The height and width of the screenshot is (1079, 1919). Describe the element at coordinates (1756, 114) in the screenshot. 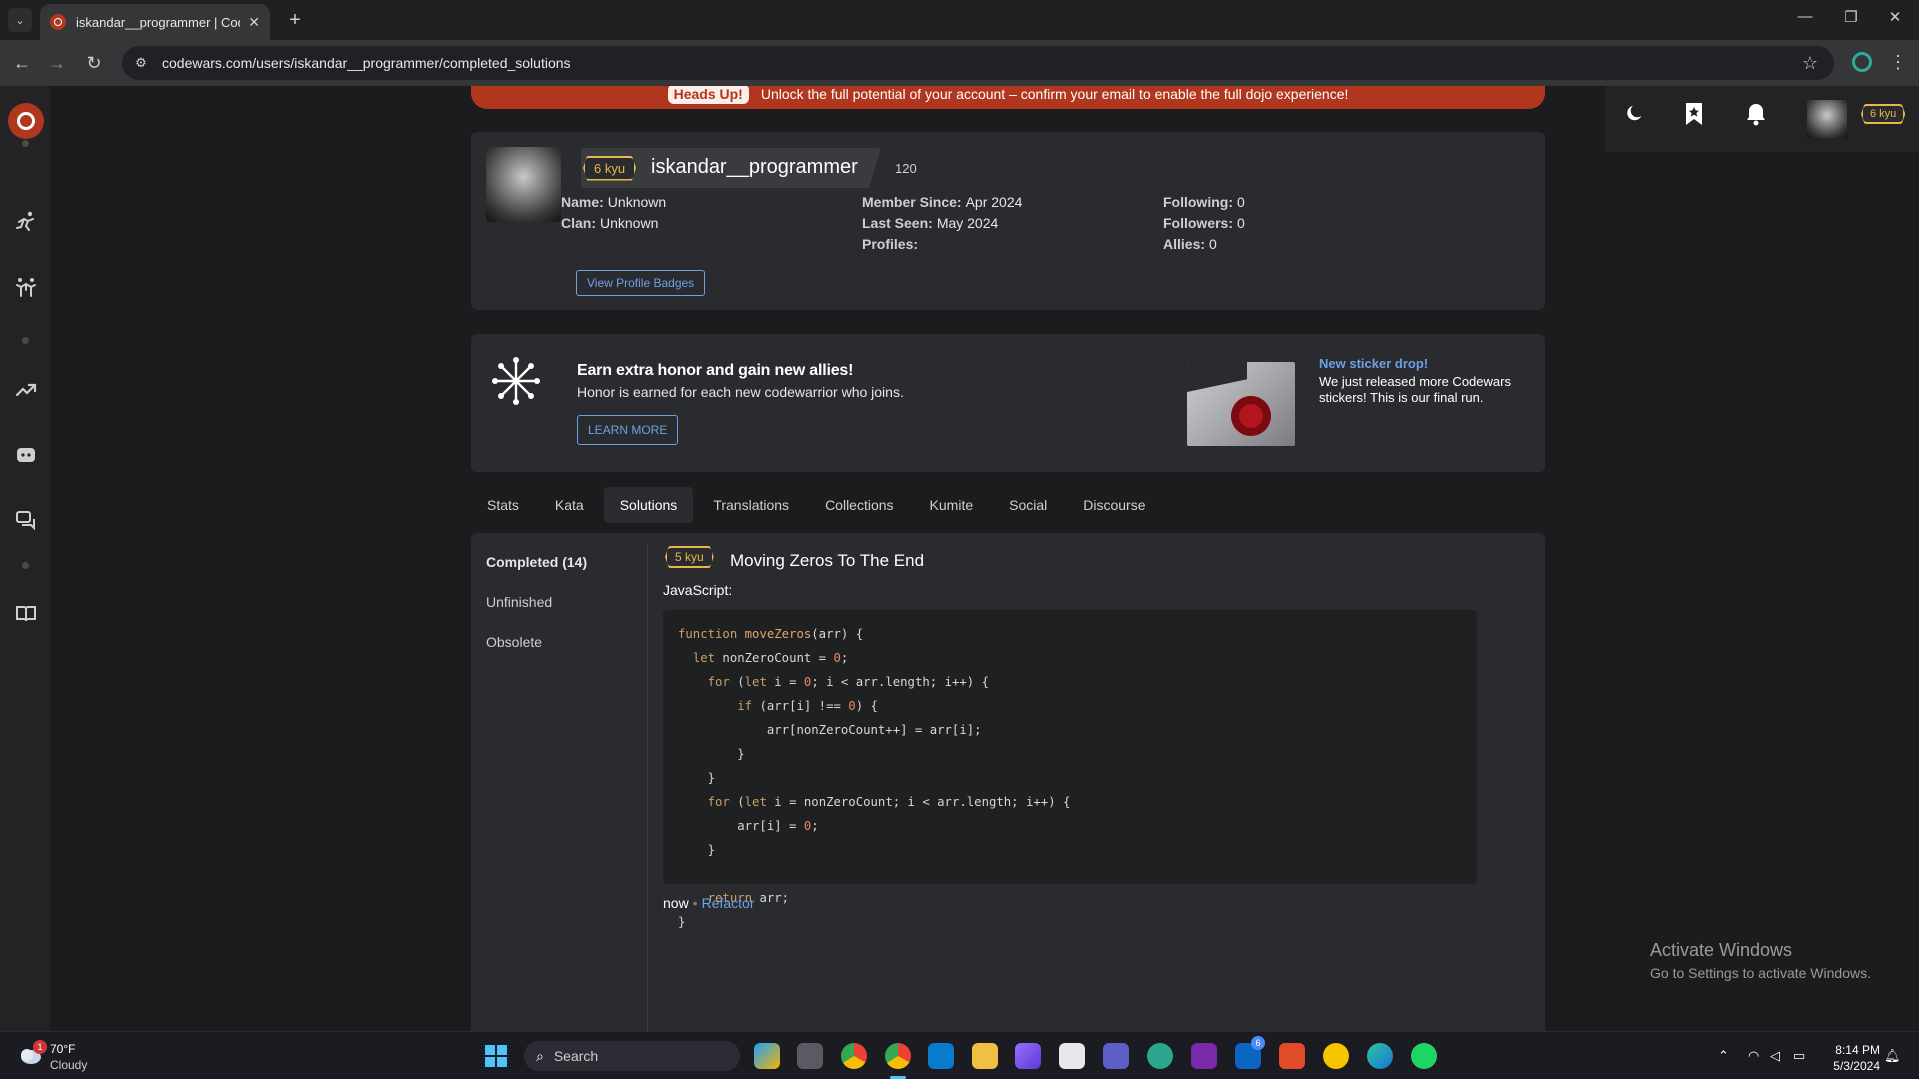

I see `notifications-bell-icon` at that location.